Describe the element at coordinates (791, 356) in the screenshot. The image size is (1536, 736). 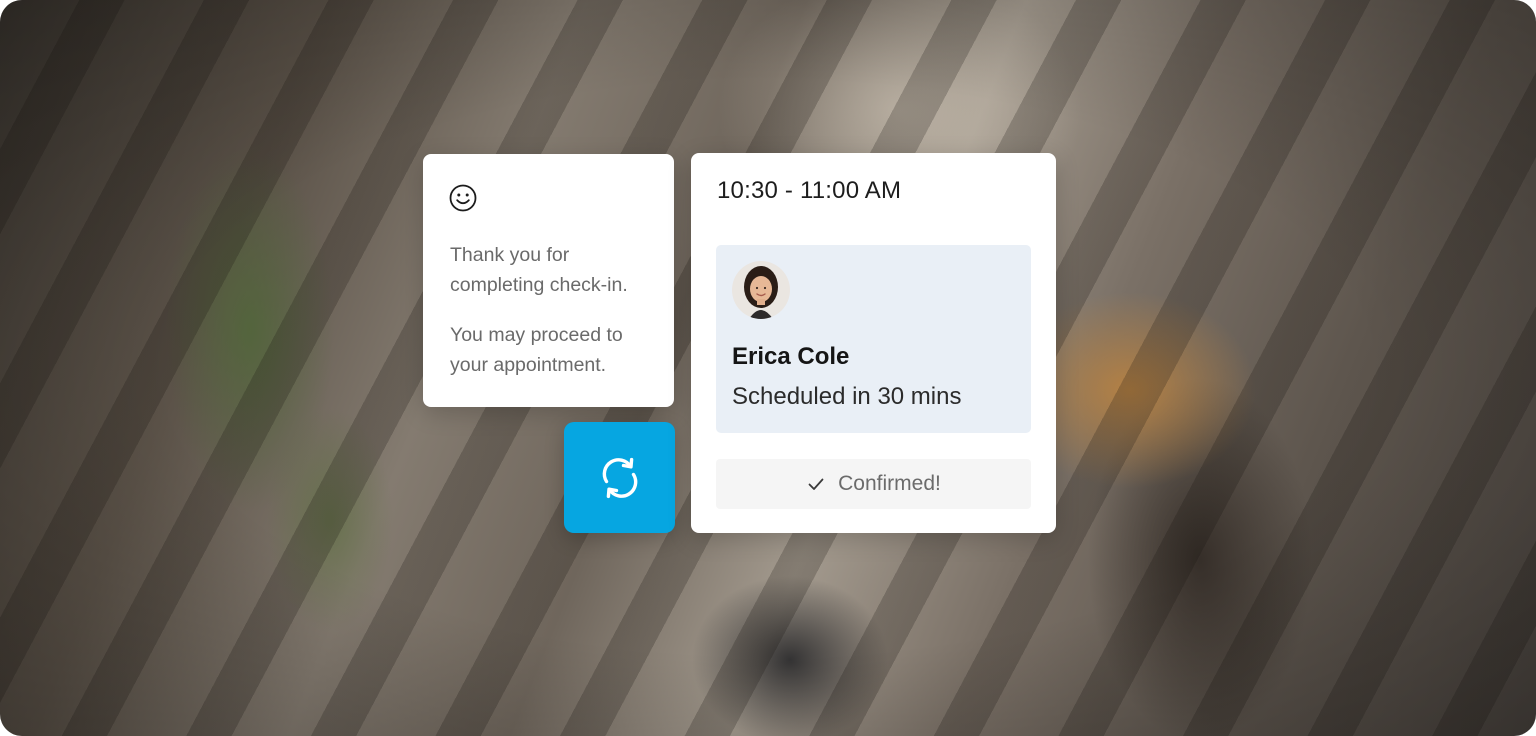
I see `attendee-name: Erica Cole` at that location.